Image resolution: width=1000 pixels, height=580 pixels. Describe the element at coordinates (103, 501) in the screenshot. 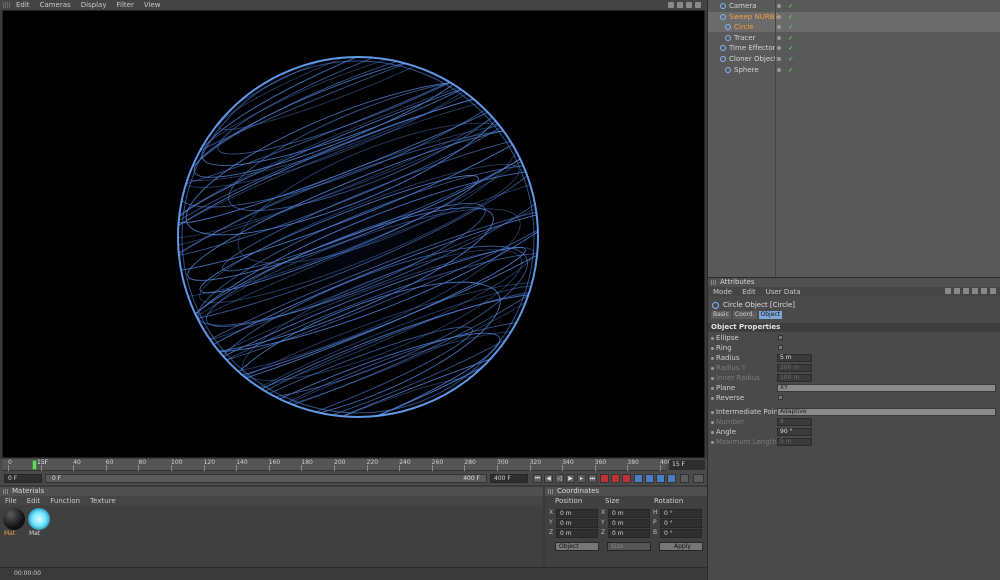

I see `materials-menu-texture: Texture` at that location.